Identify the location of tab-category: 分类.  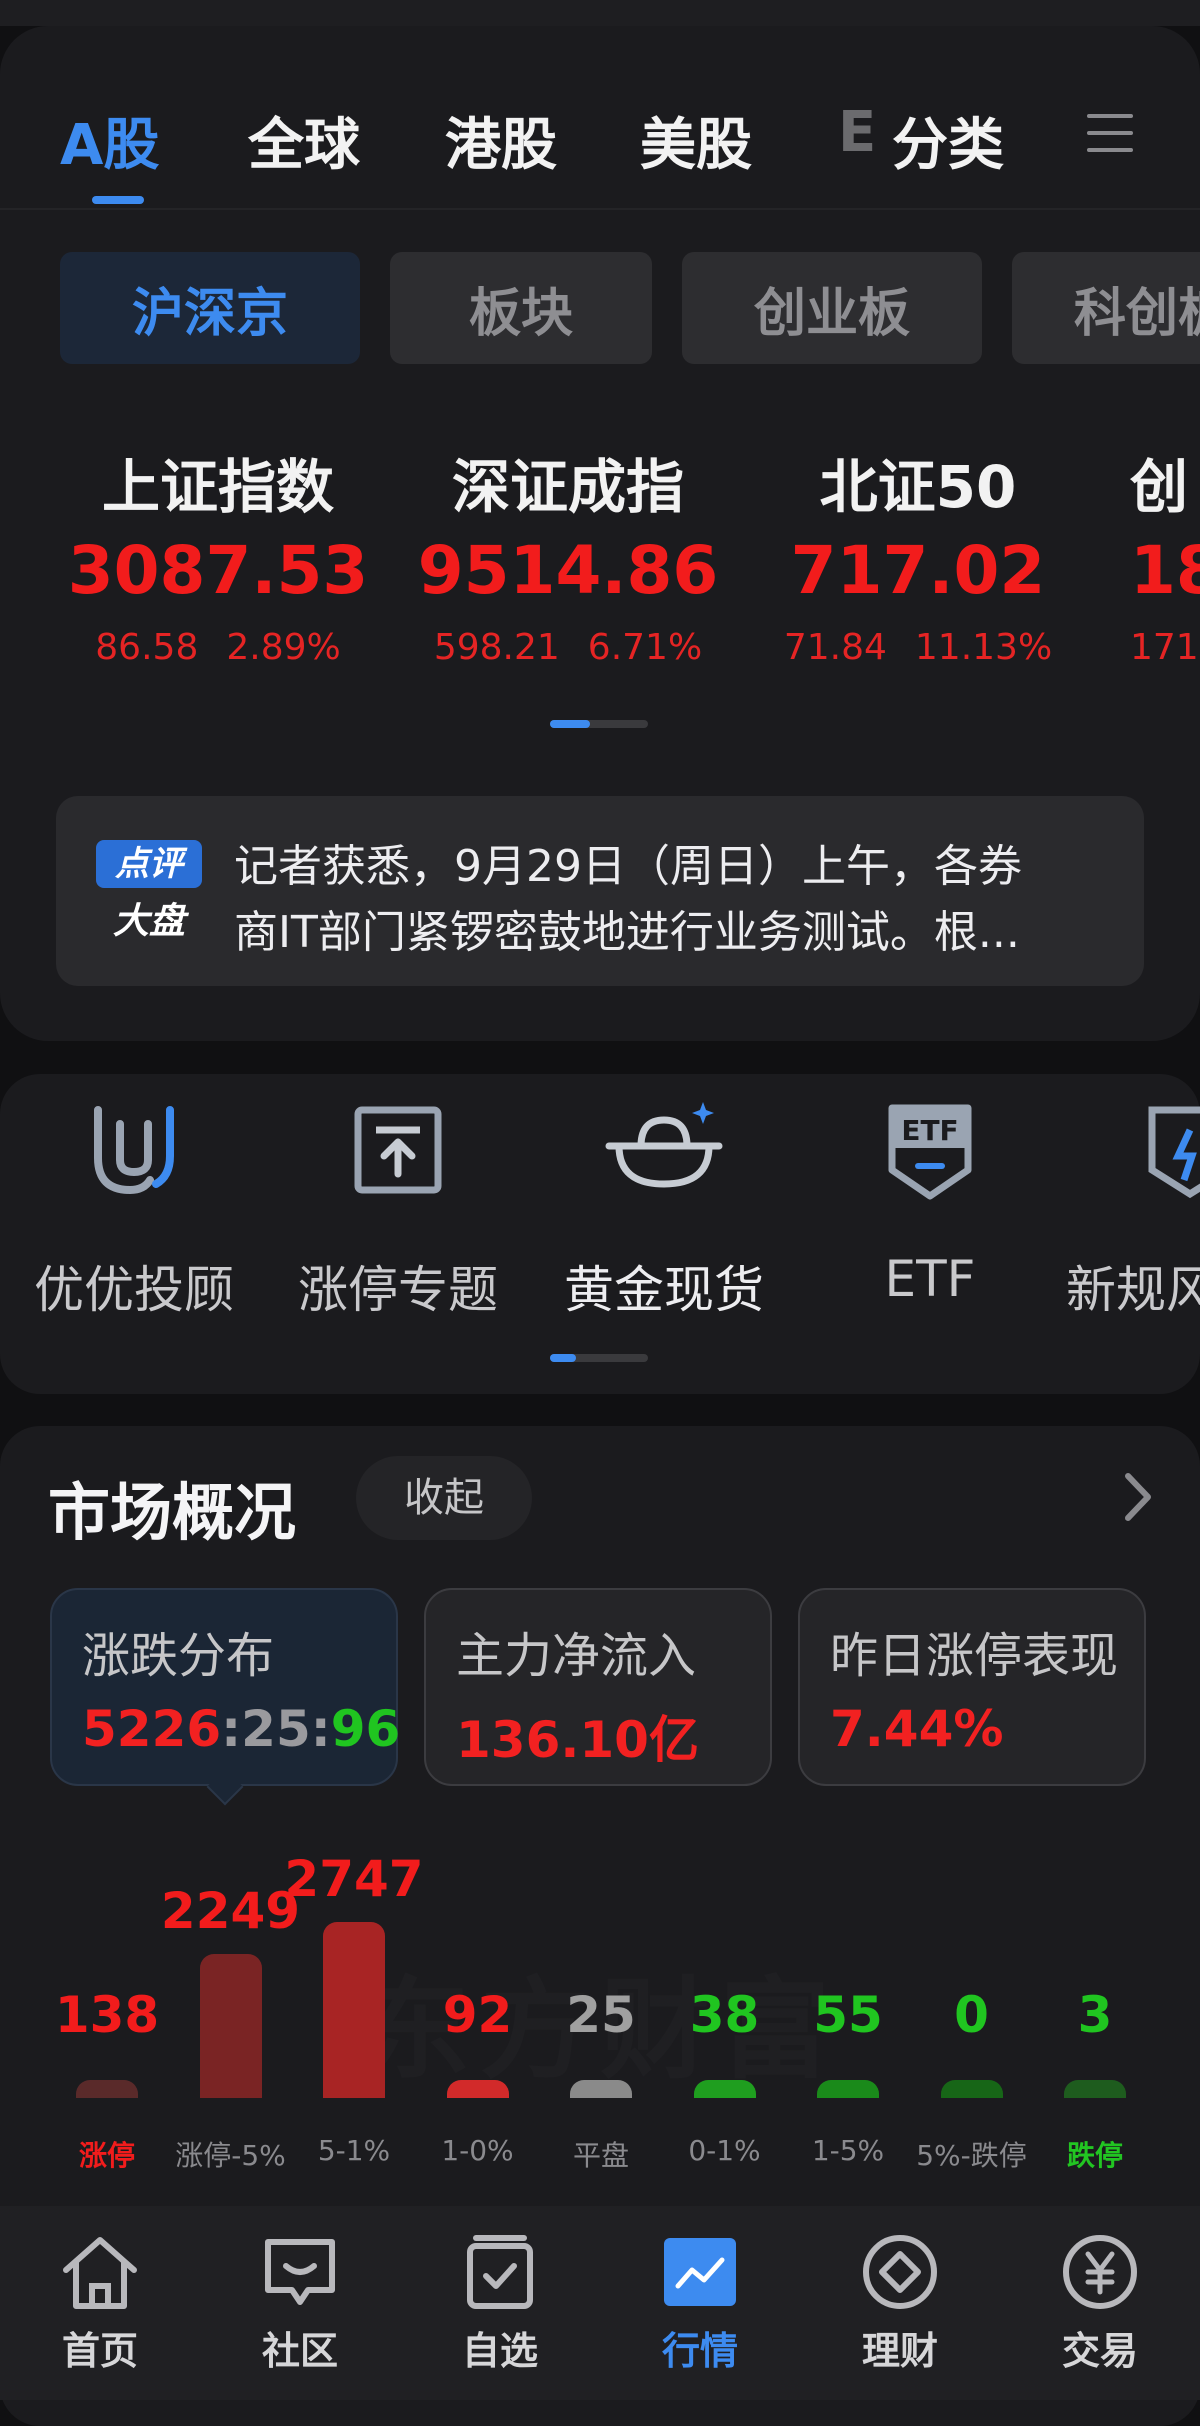
(948, 140).